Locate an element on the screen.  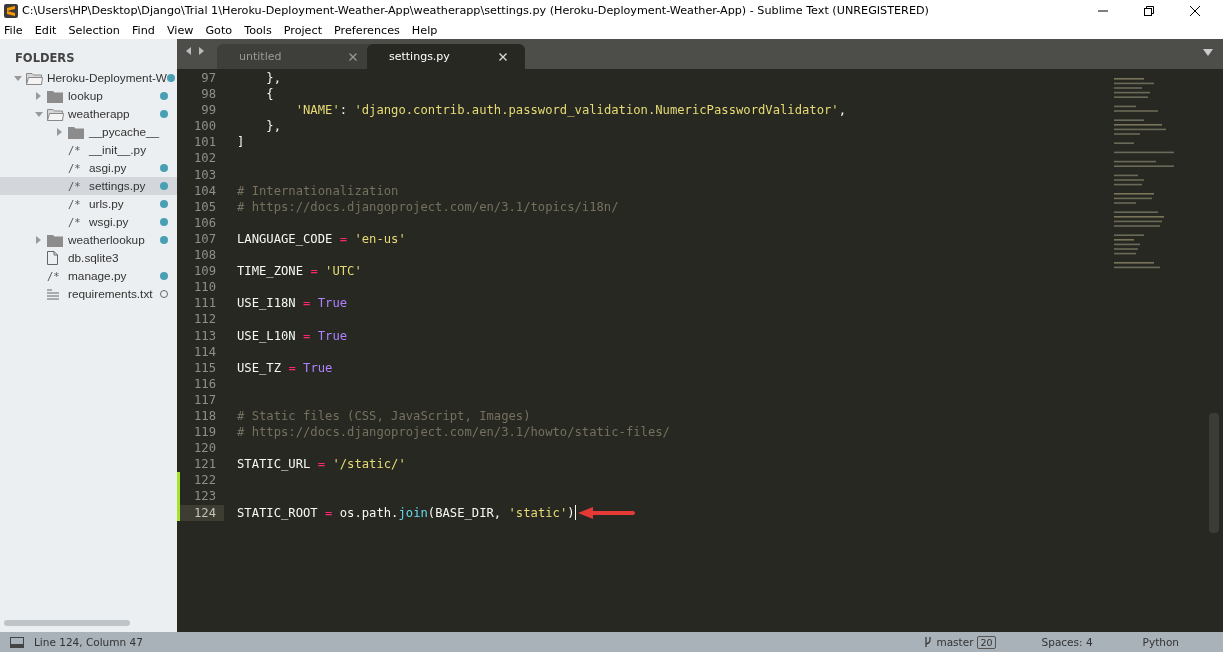
code-line: STATIC_ROOT = os.path.join(BASE_DIR, 'static') is located at coordinates (406, 512).